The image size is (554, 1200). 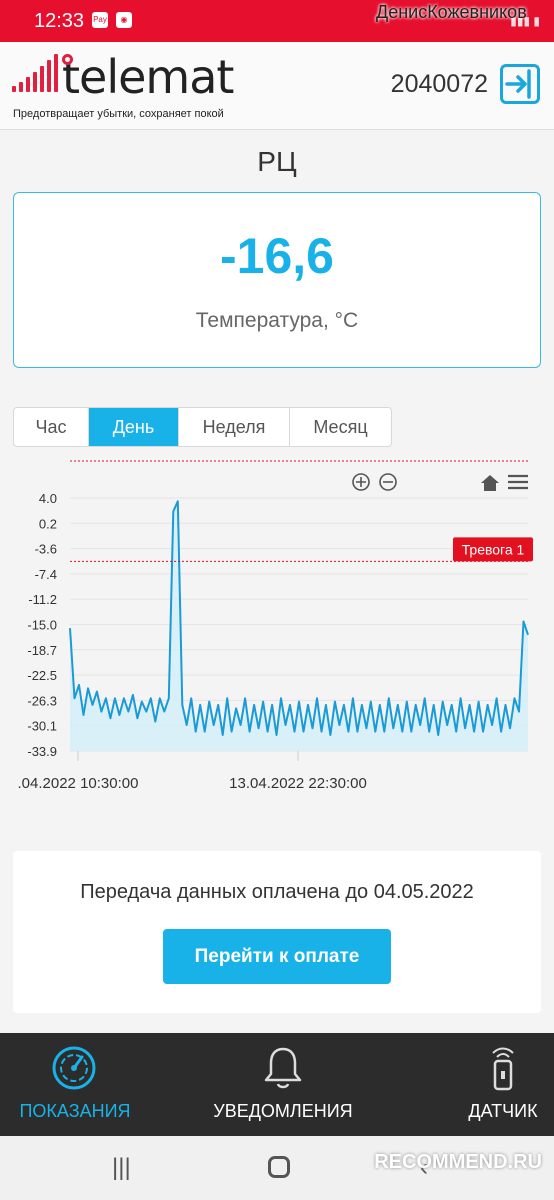 I want to click on temperature-label: Температура, °C, so click(x=277, y=320).